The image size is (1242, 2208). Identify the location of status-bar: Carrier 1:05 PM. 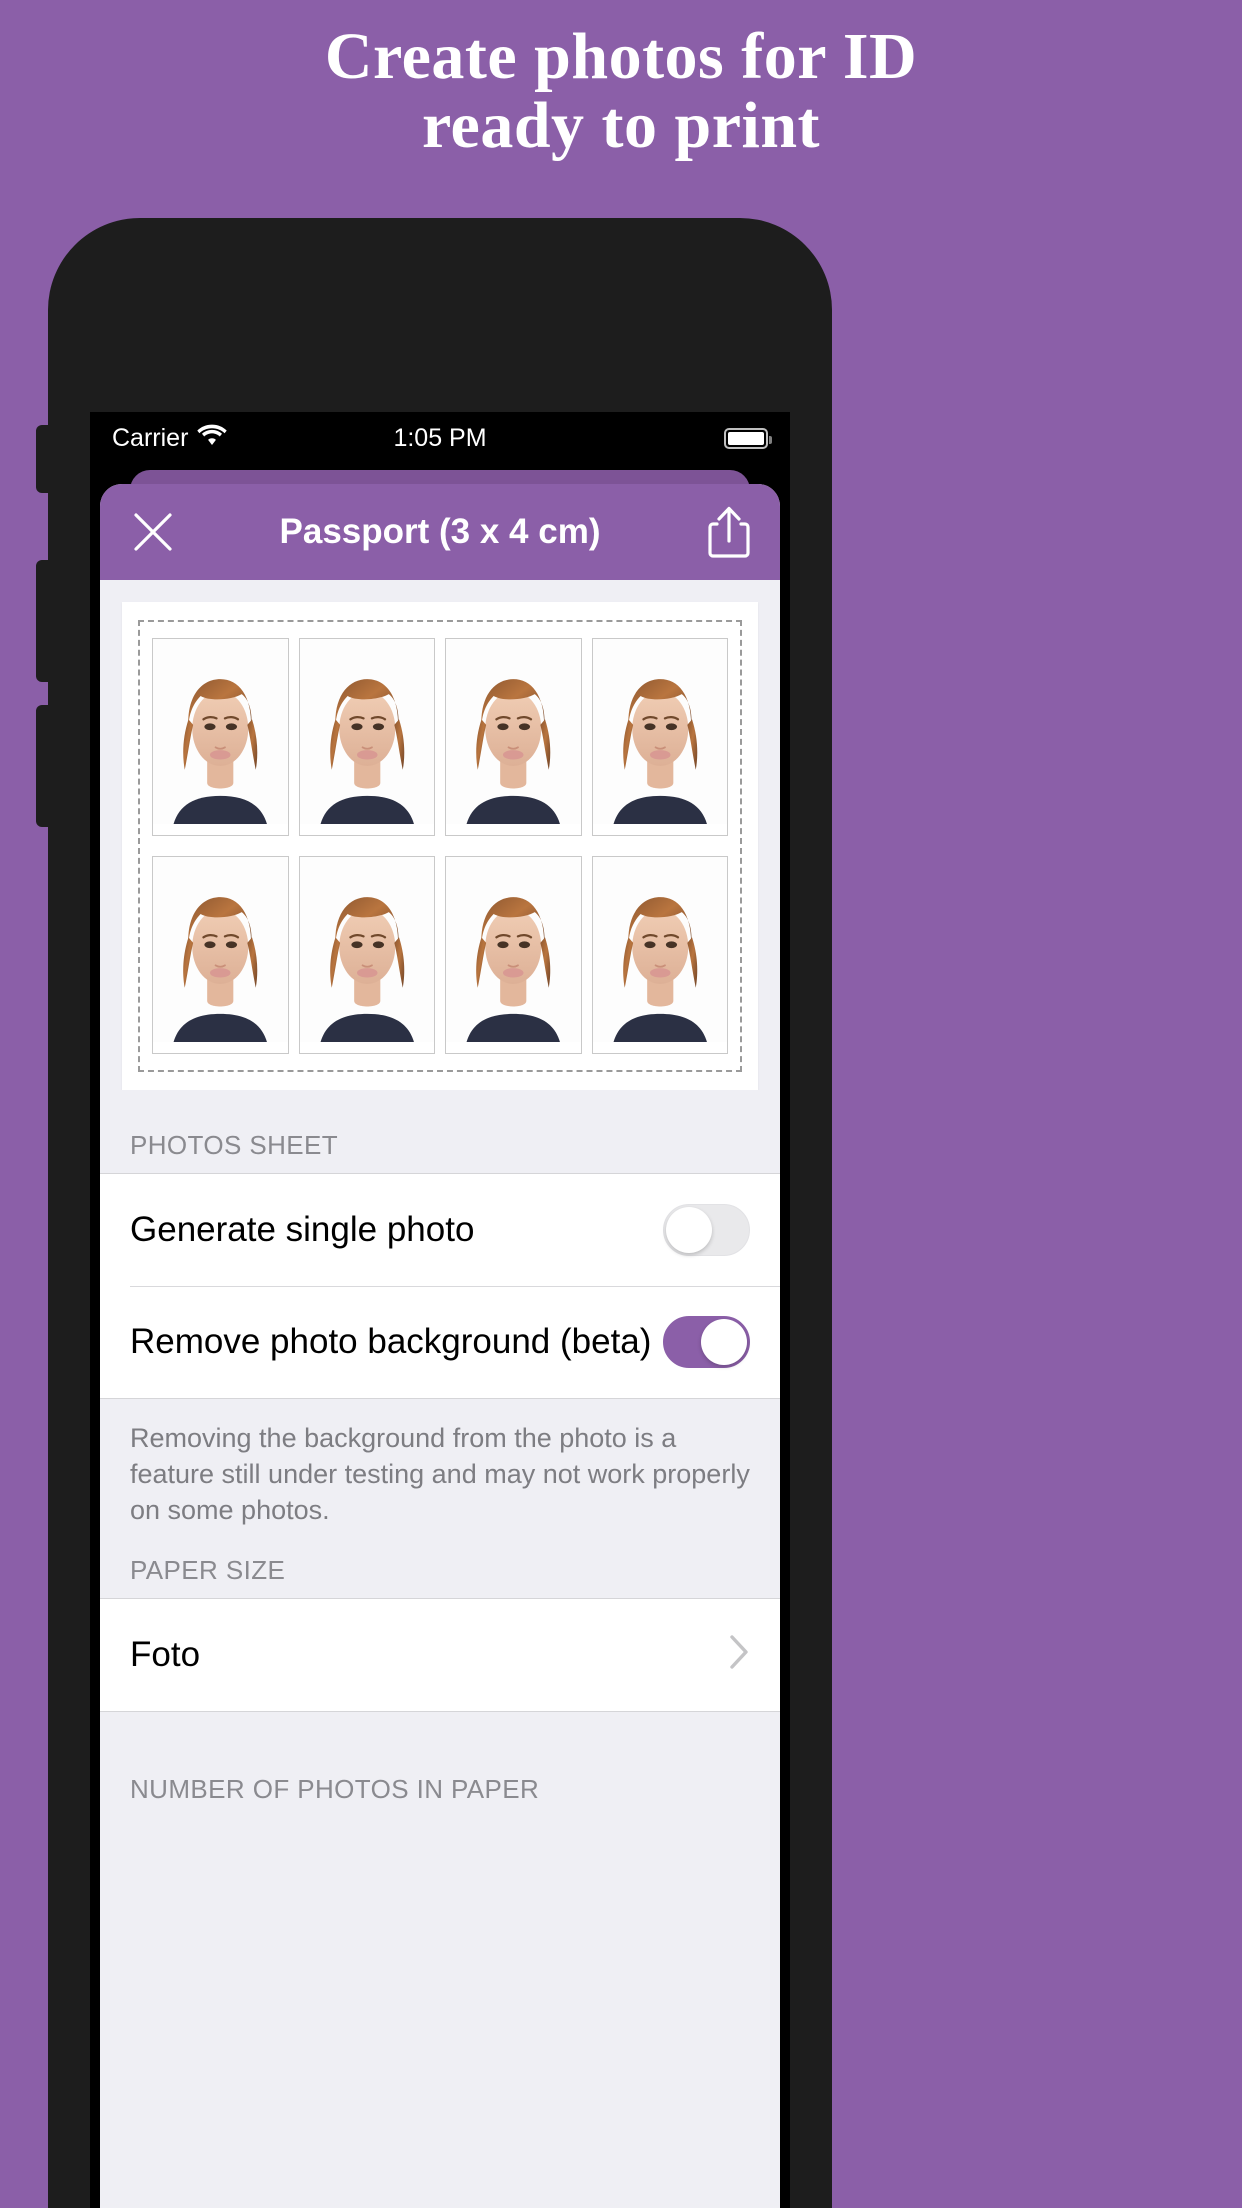
(440, 438).